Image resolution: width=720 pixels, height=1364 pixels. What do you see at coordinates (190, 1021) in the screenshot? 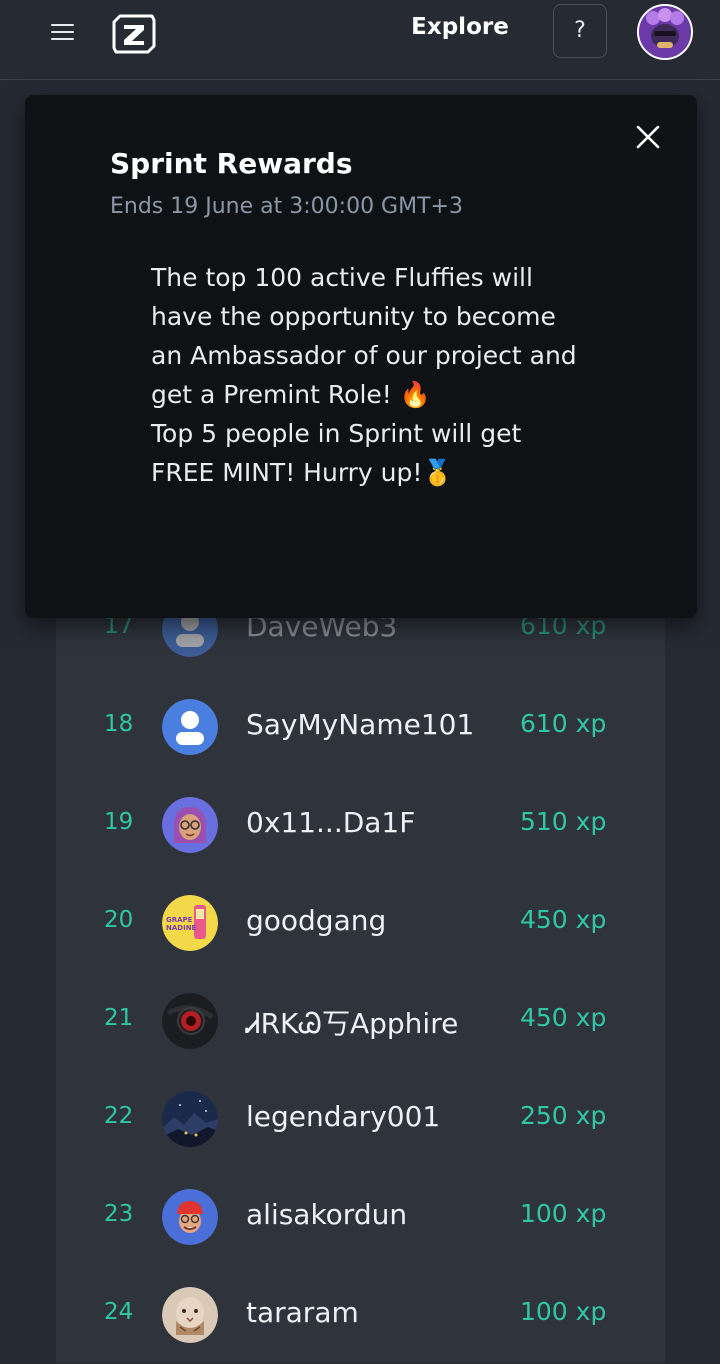
I see `red-eye-avatar` at bounding box center [190, 1021].